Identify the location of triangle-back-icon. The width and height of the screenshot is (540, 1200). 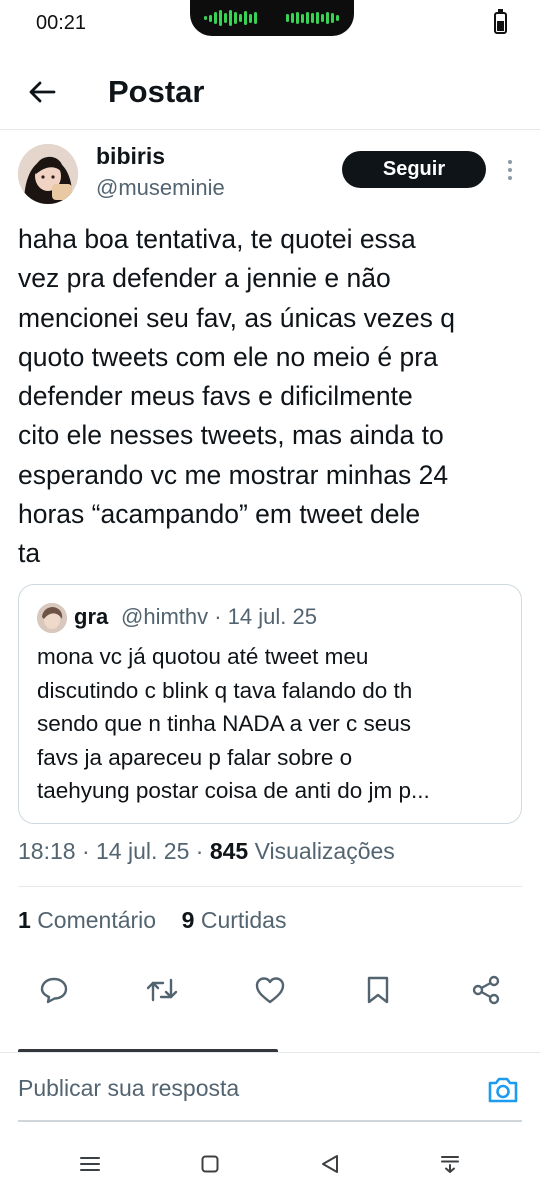
(330, 1164).